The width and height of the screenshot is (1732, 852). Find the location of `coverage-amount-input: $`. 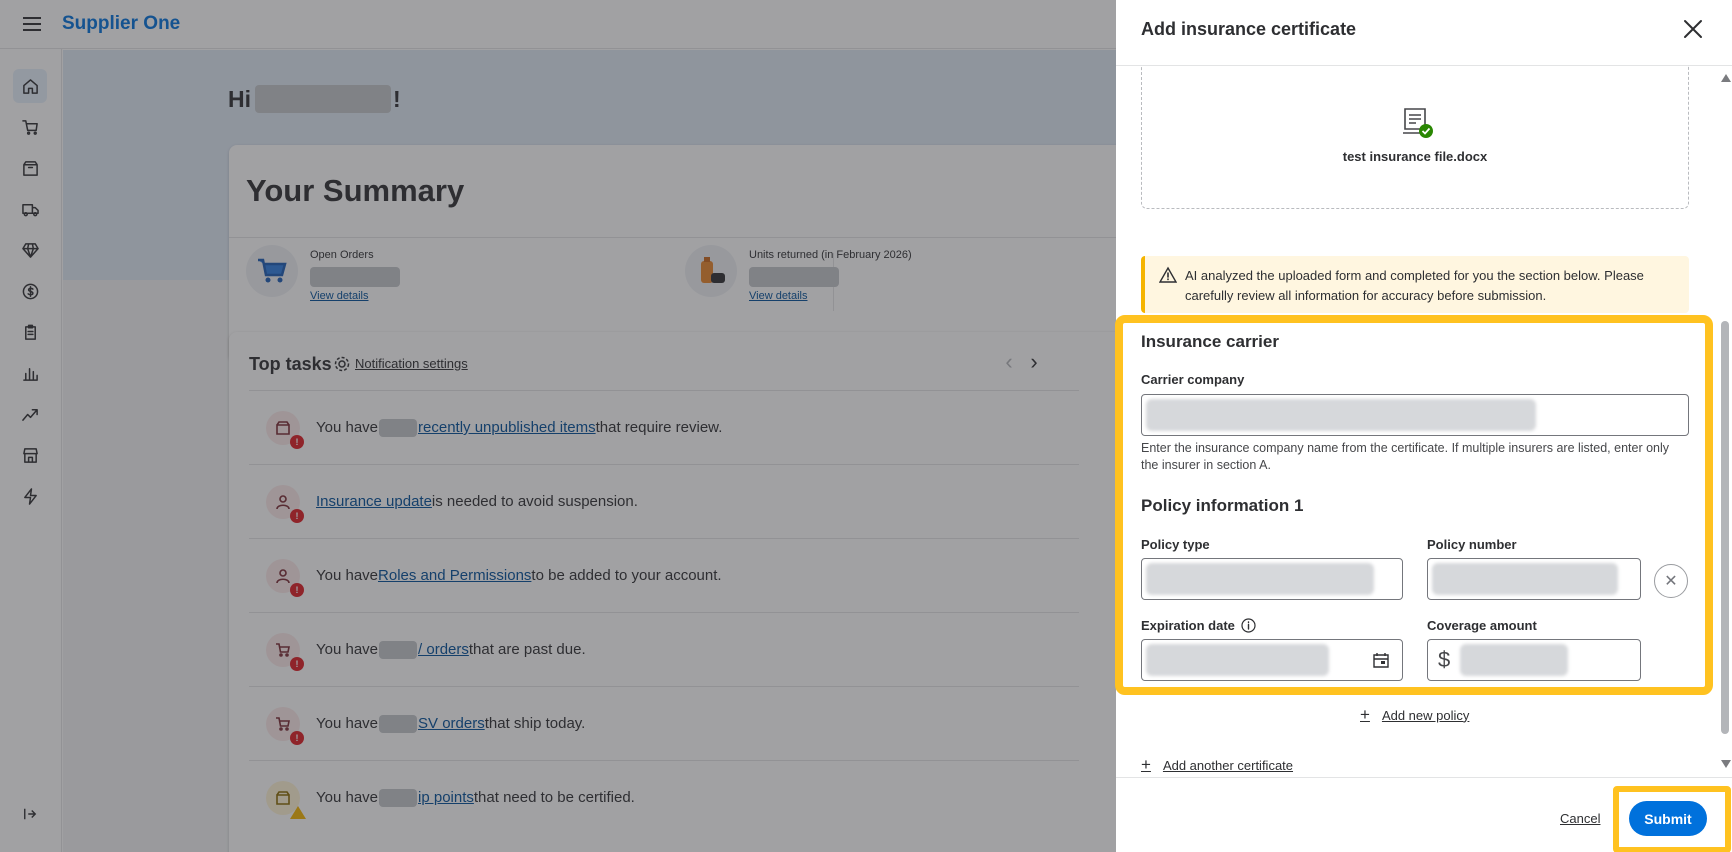

coverage-amount-input: $ is located at coordinates (1534, 660).